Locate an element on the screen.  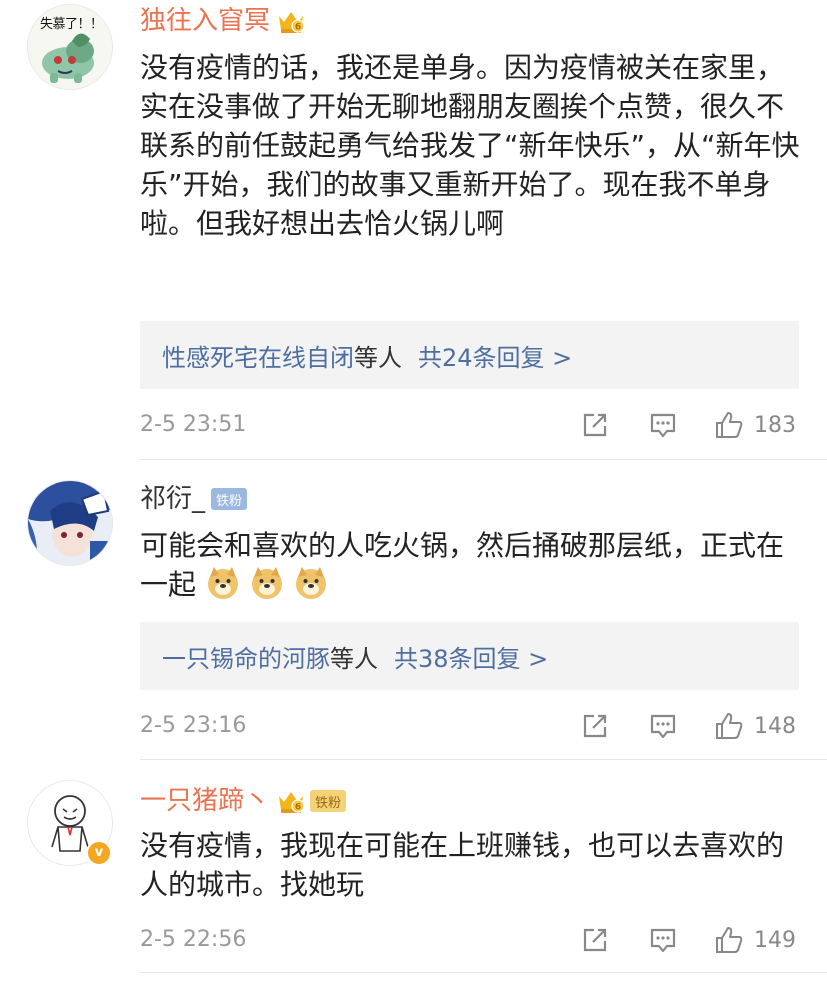
verified-badge: v is located at coordinates (99, 853).